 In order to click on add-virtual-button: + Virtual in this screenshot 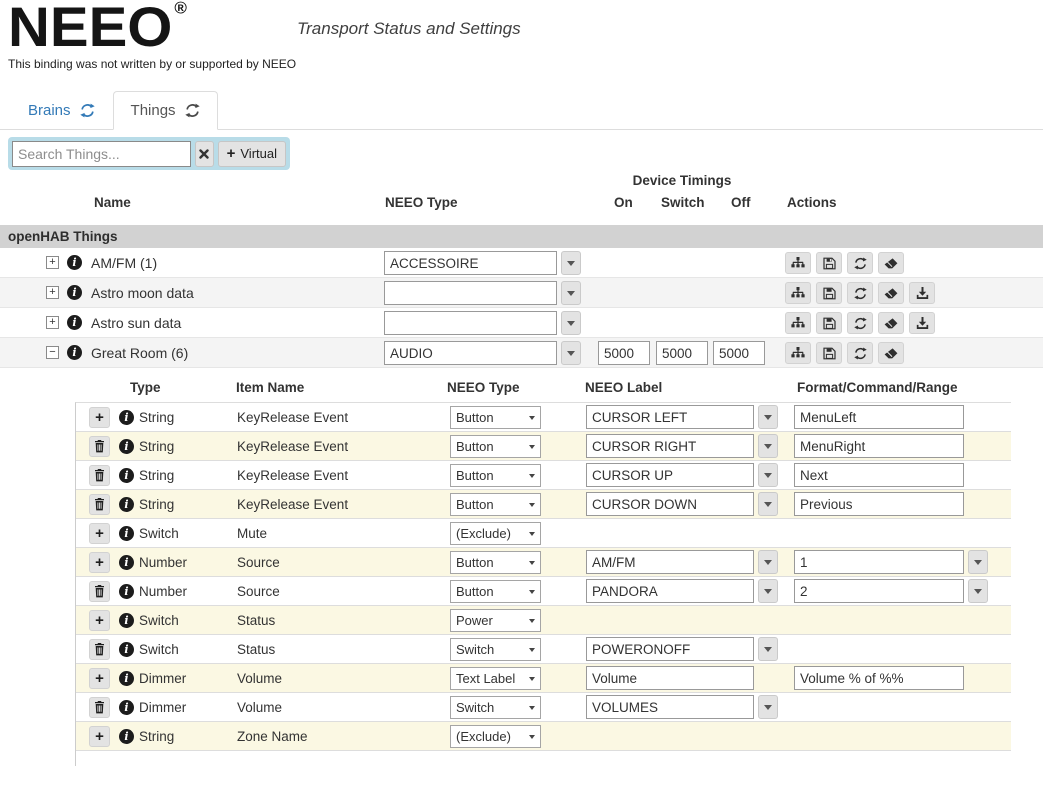, I will do `click(251, 153)`.